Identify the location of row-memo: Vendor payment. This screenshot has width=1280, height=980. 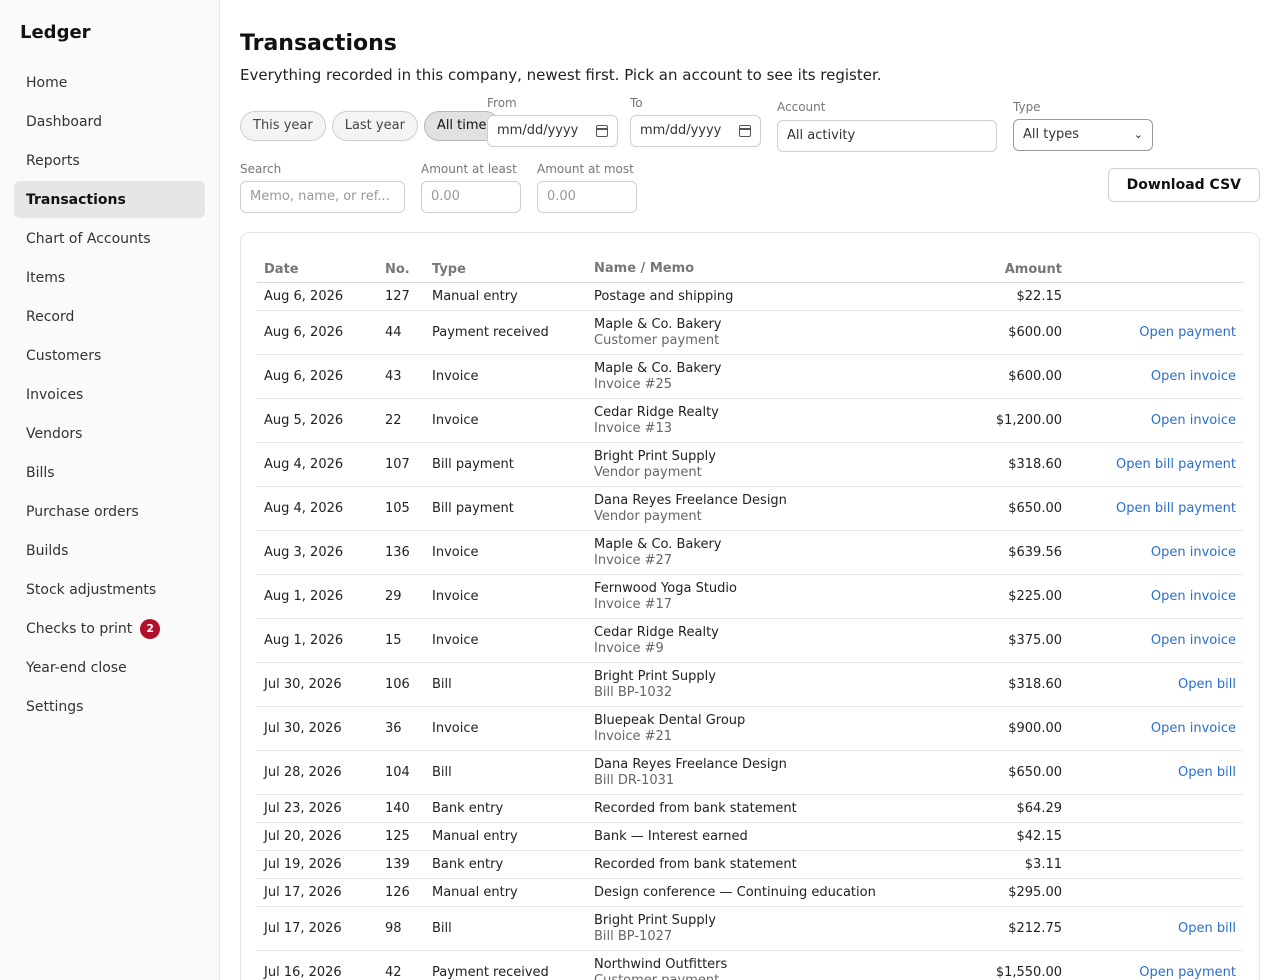
(648, 472).